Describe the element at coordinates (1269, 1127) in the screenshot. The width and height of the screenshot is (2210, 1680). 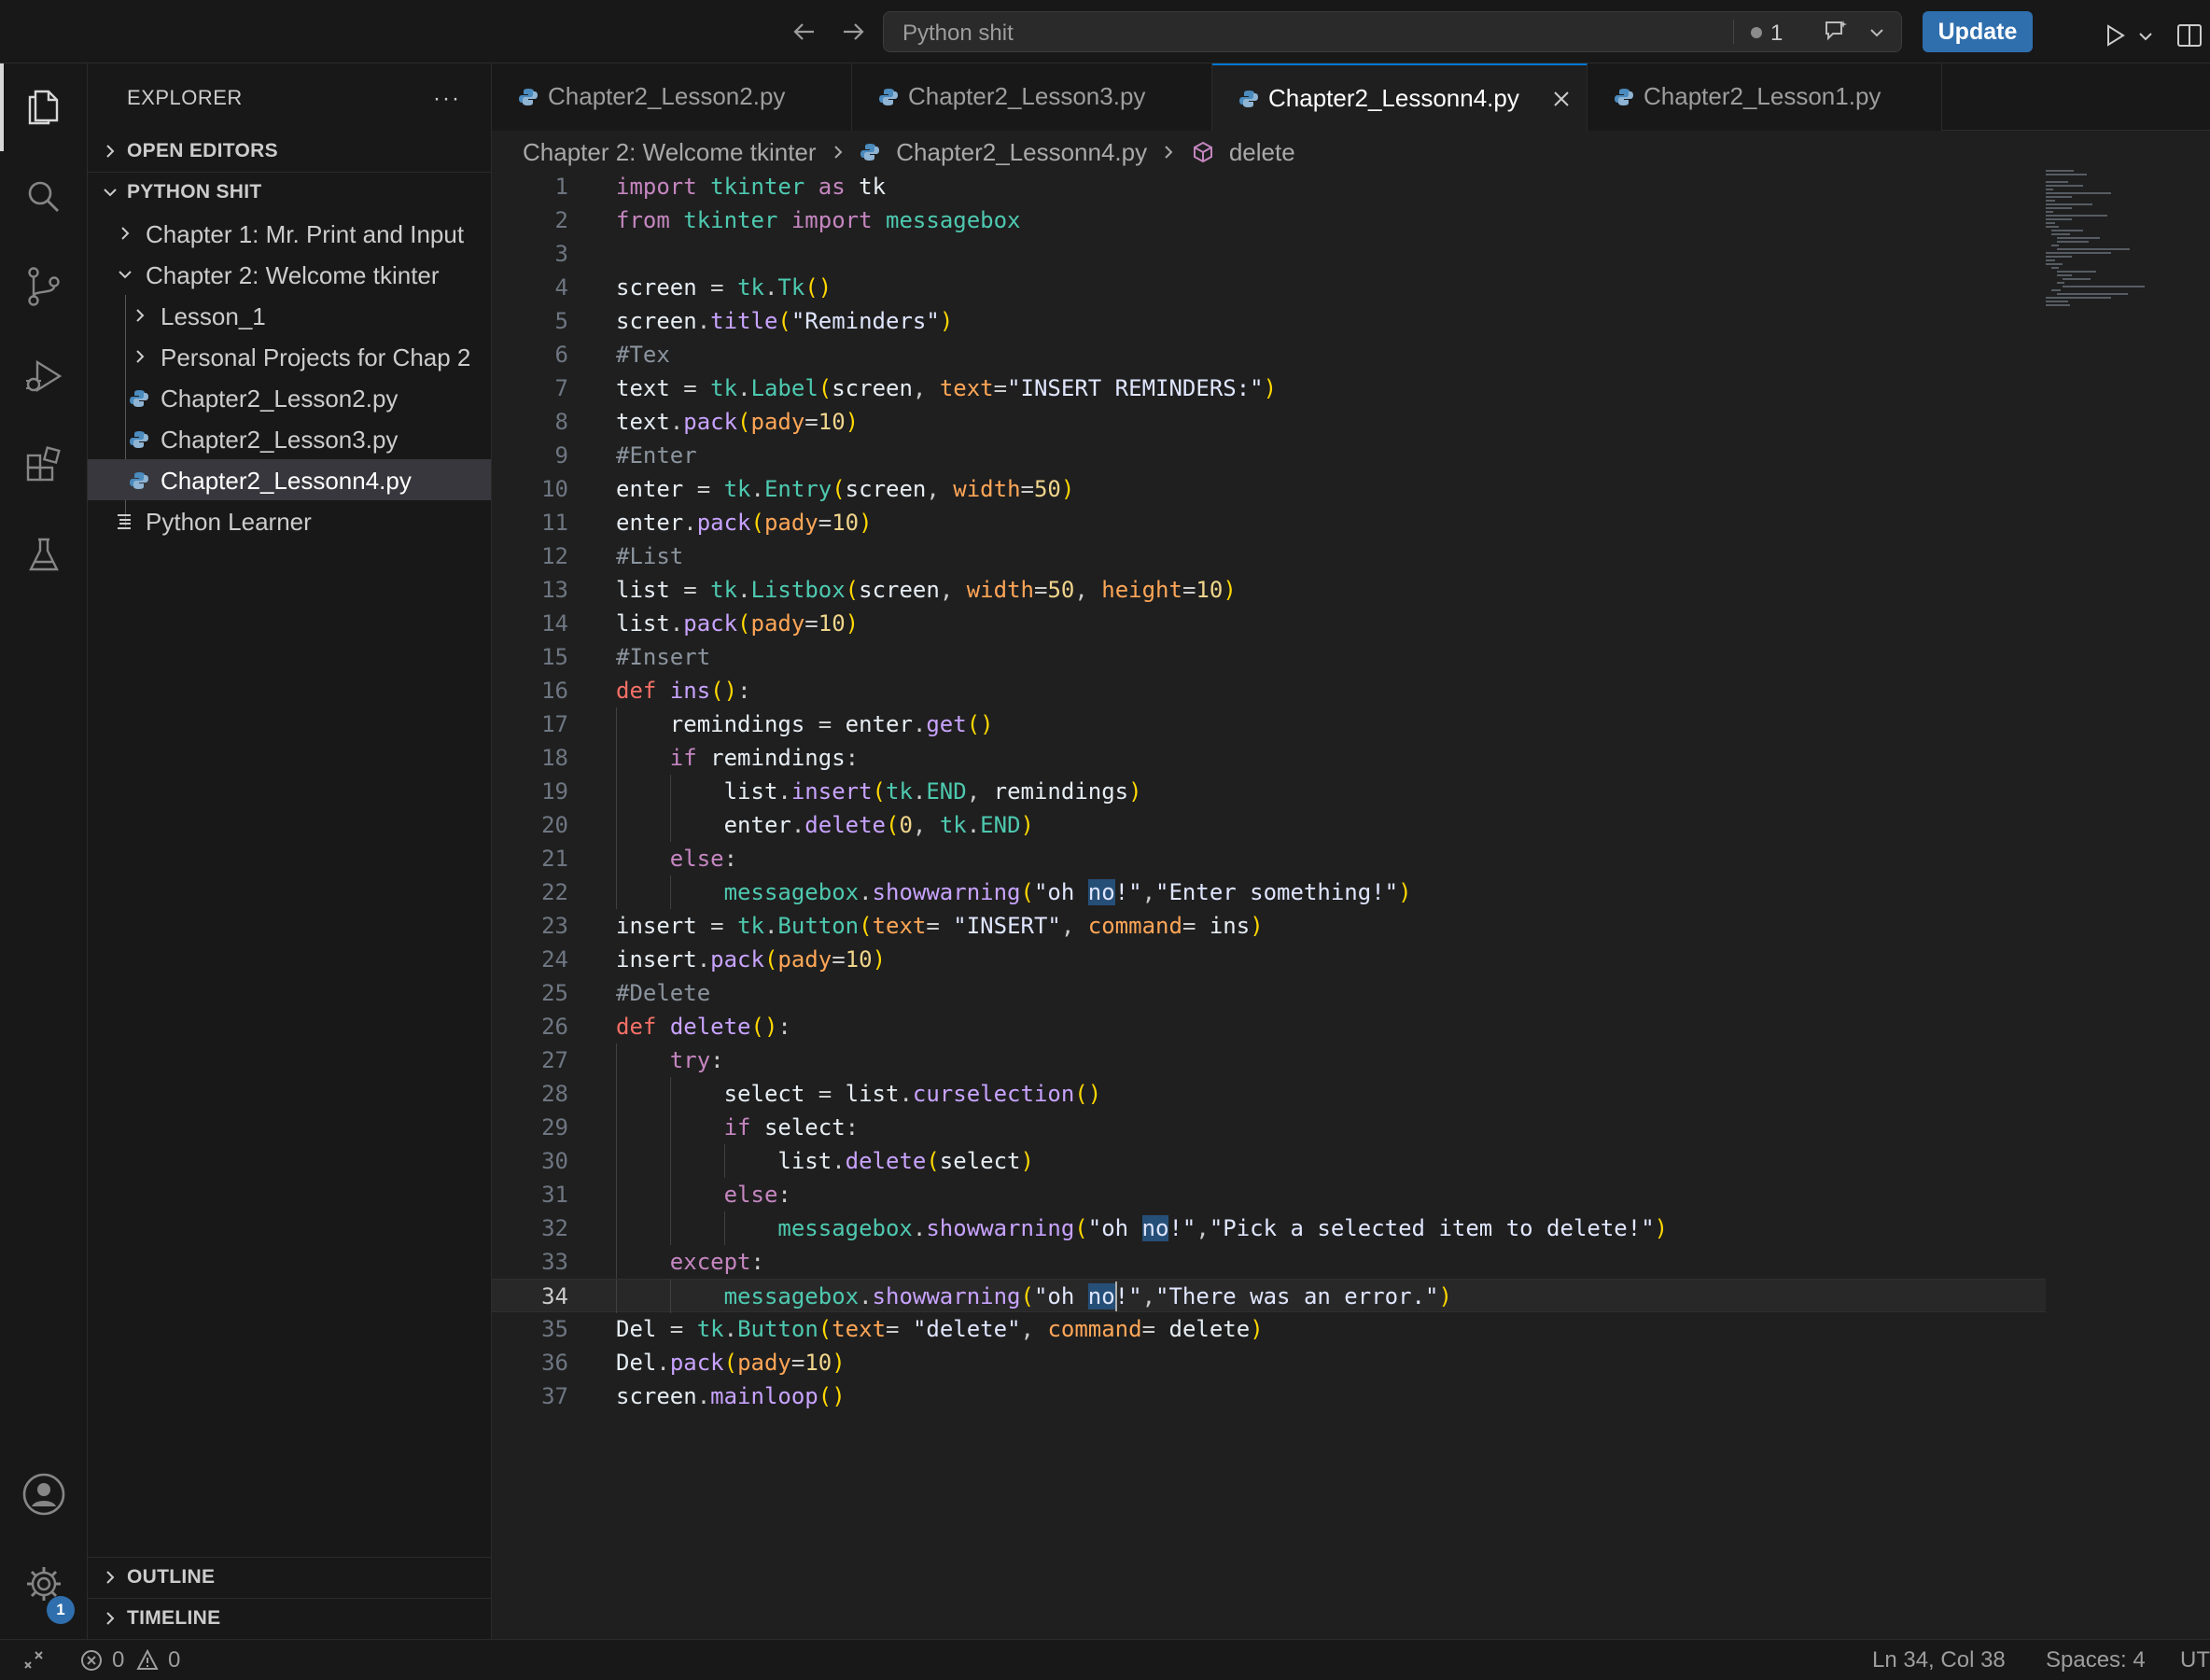
I see `code-line: 29 if select:` at that location.